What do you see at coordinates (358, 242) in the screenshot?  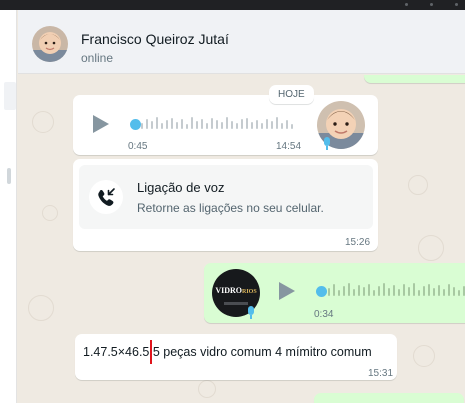 I see `message-time: 15:26` at bounding box center [358, 242].